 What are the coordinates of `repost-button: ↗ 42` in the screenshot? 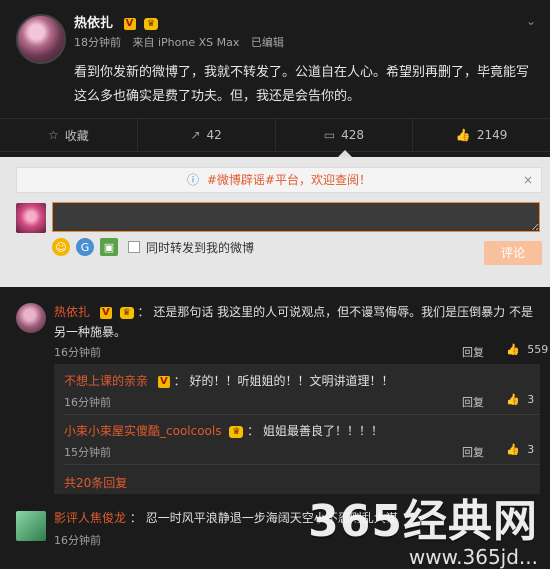 It's located at (207, 135).